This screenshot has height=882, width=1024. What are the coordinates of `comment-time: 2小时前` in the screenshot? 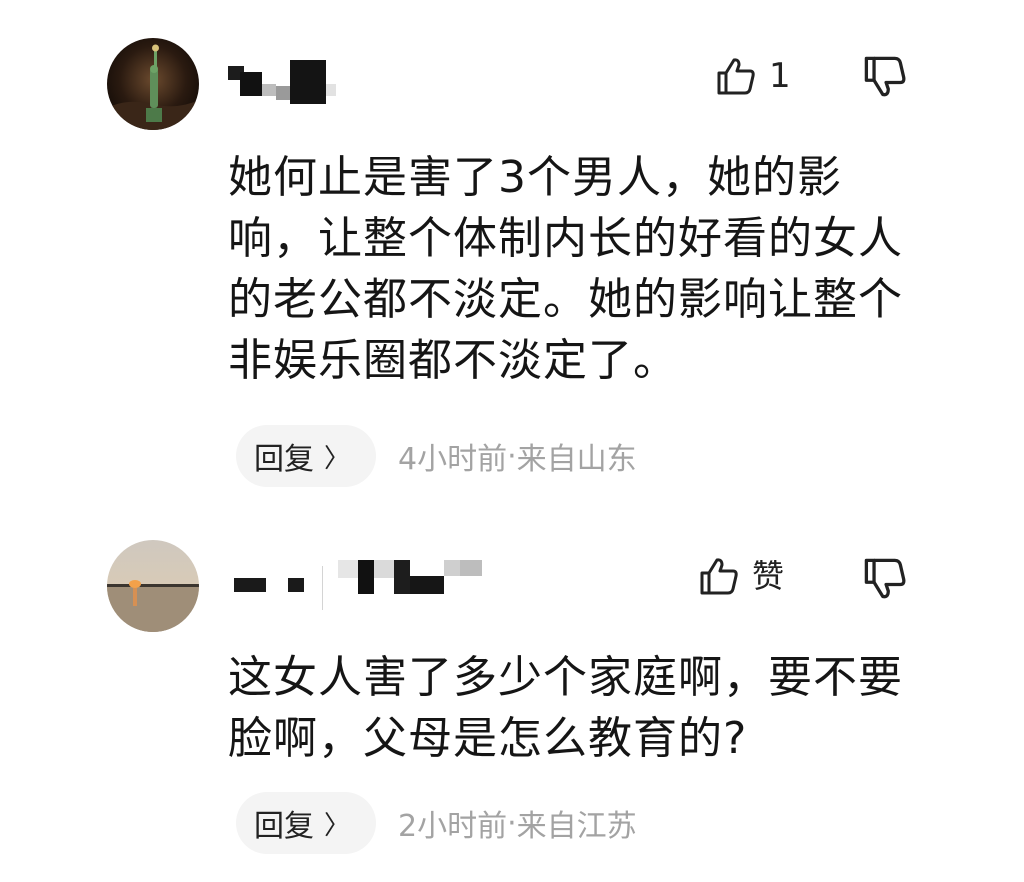 It's located at (453, 826).